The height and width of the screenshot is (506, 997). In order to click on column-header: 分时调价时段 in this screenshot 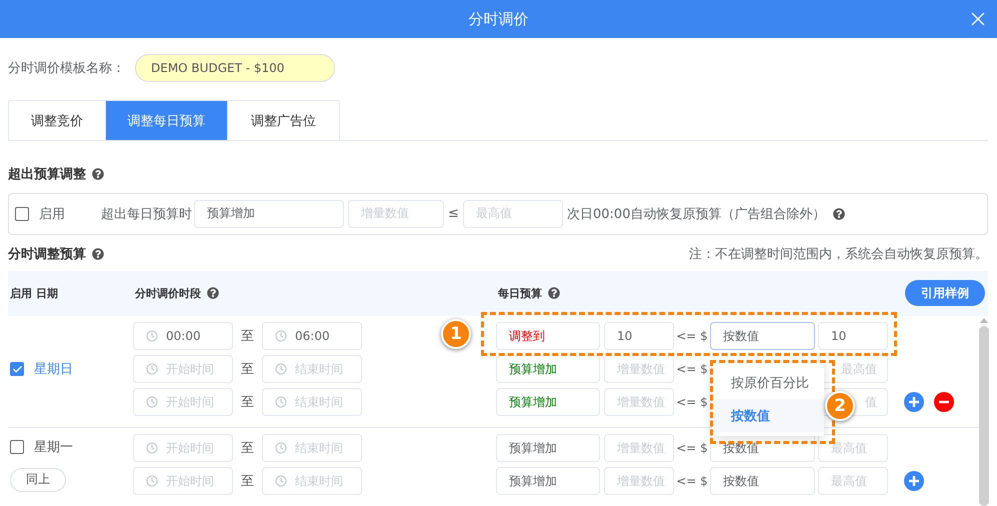, I will do `click(168, 293)`.